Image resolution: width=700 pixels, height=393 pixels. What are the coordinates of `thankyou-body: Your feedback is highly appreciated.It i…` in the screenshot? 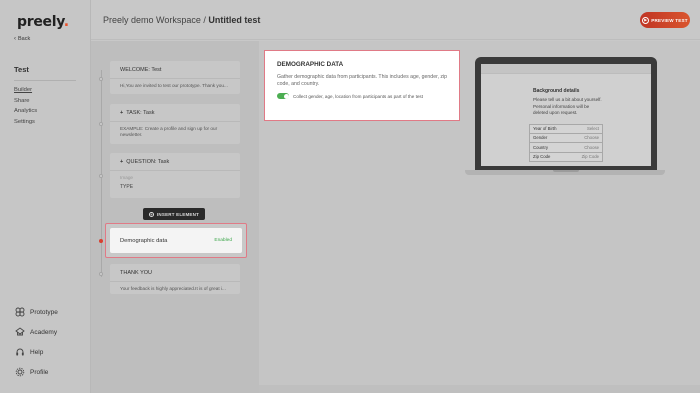 It's located at (173, 288).